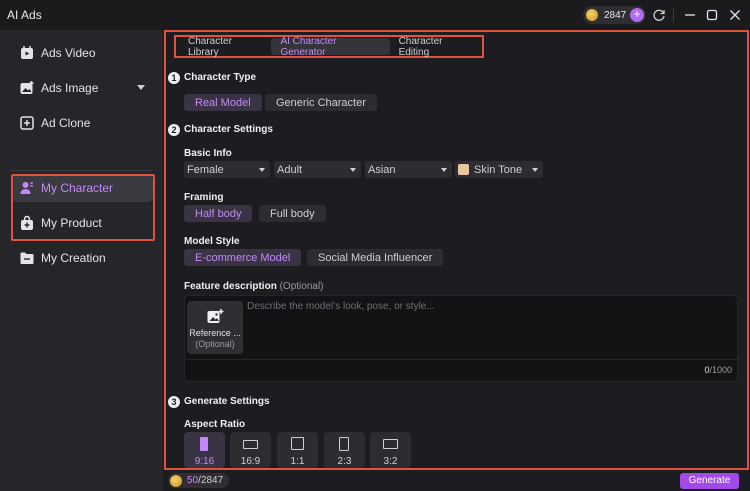 The image size is (750, 491). Describe the element at coordinates (193, 480) in the screenshot. I see `credits-used: 50` at that location.